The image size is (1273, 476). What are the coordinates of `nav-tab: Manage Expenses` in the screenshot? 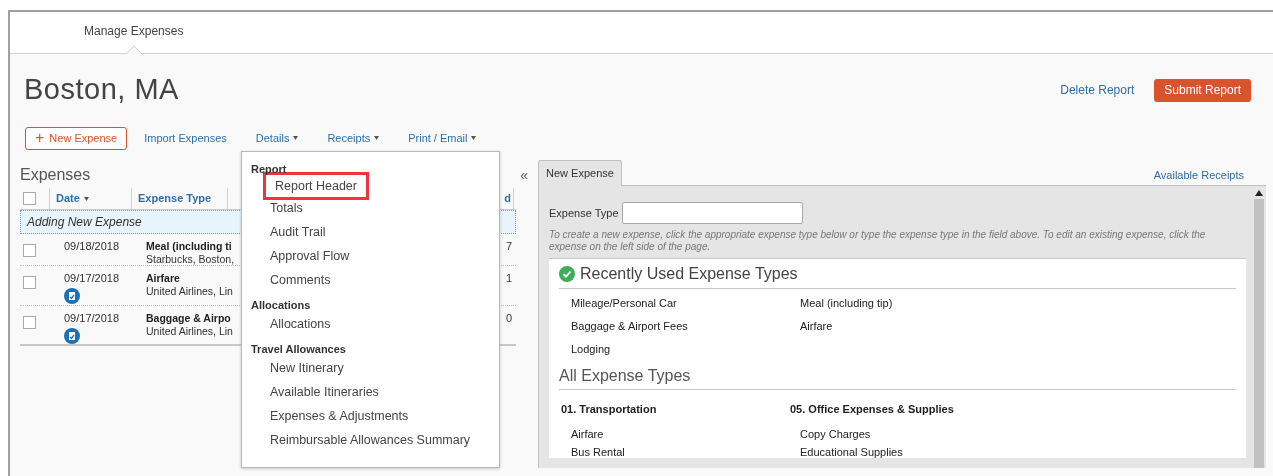 It's located at (134, 32).